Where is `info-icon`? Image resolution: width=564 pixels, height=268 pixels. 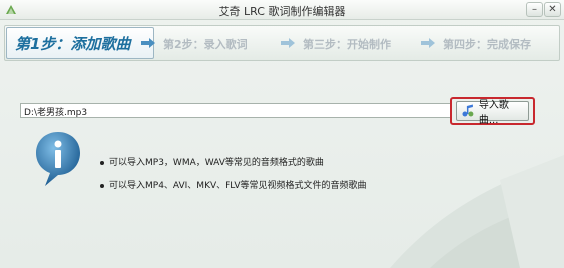 info-icon is located at coordinates (58, 159).